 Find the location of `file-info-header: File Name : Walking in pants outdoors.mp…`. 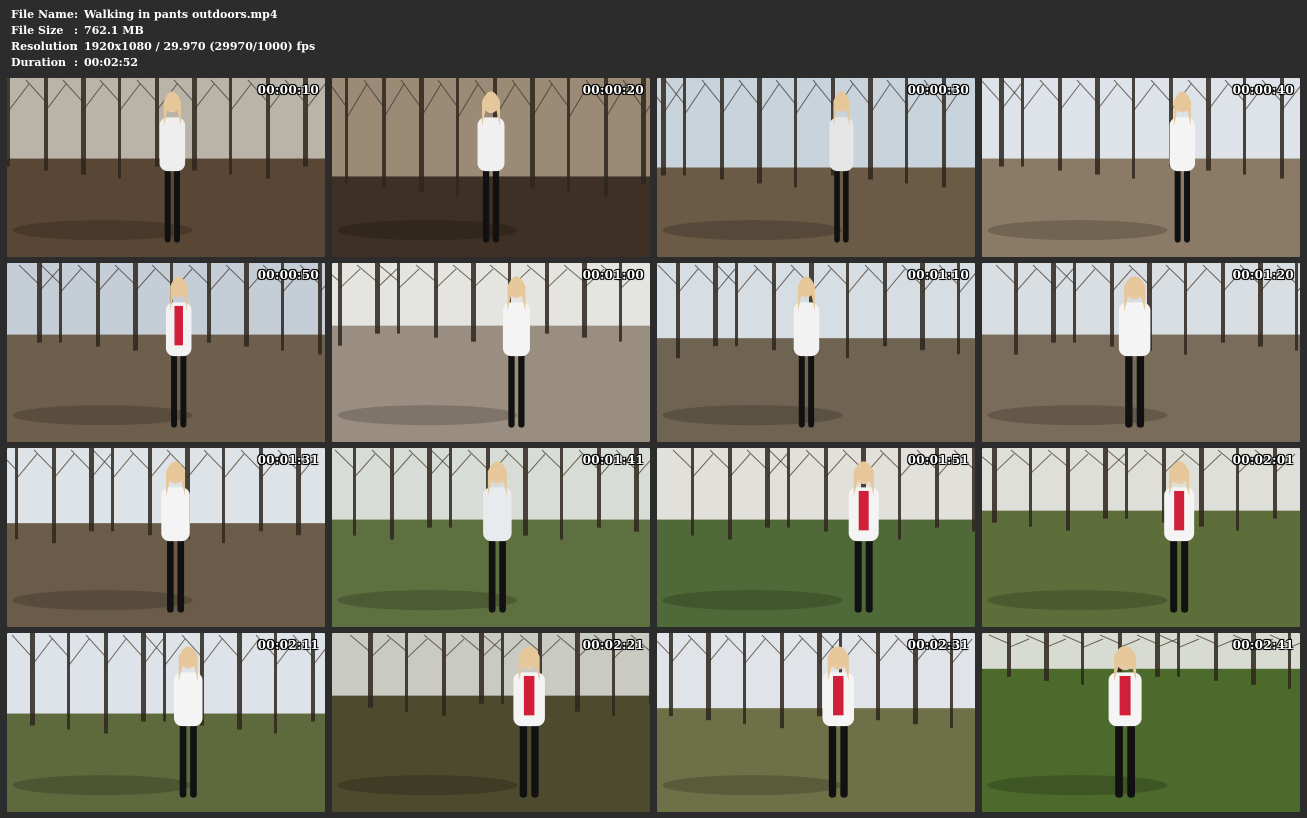

file-info-header: File Name : Walking in pants outdoors.mp… is located at coordinates (163, 39).